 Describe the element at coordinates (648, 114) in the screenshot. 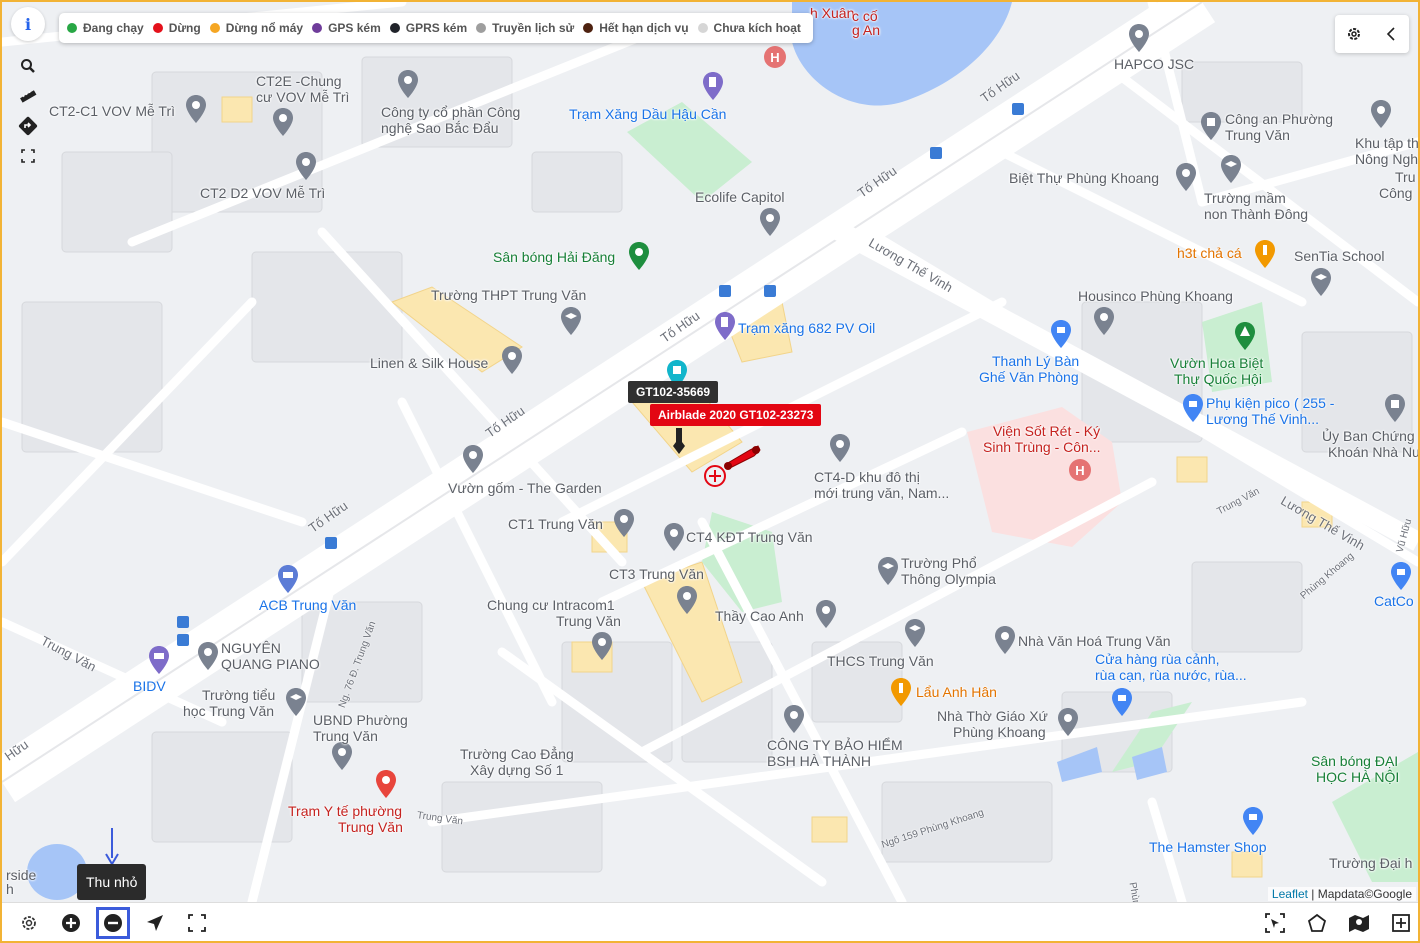

I see `poi-label: Trạm Xăng Dầu Hậu Cần` at that location.